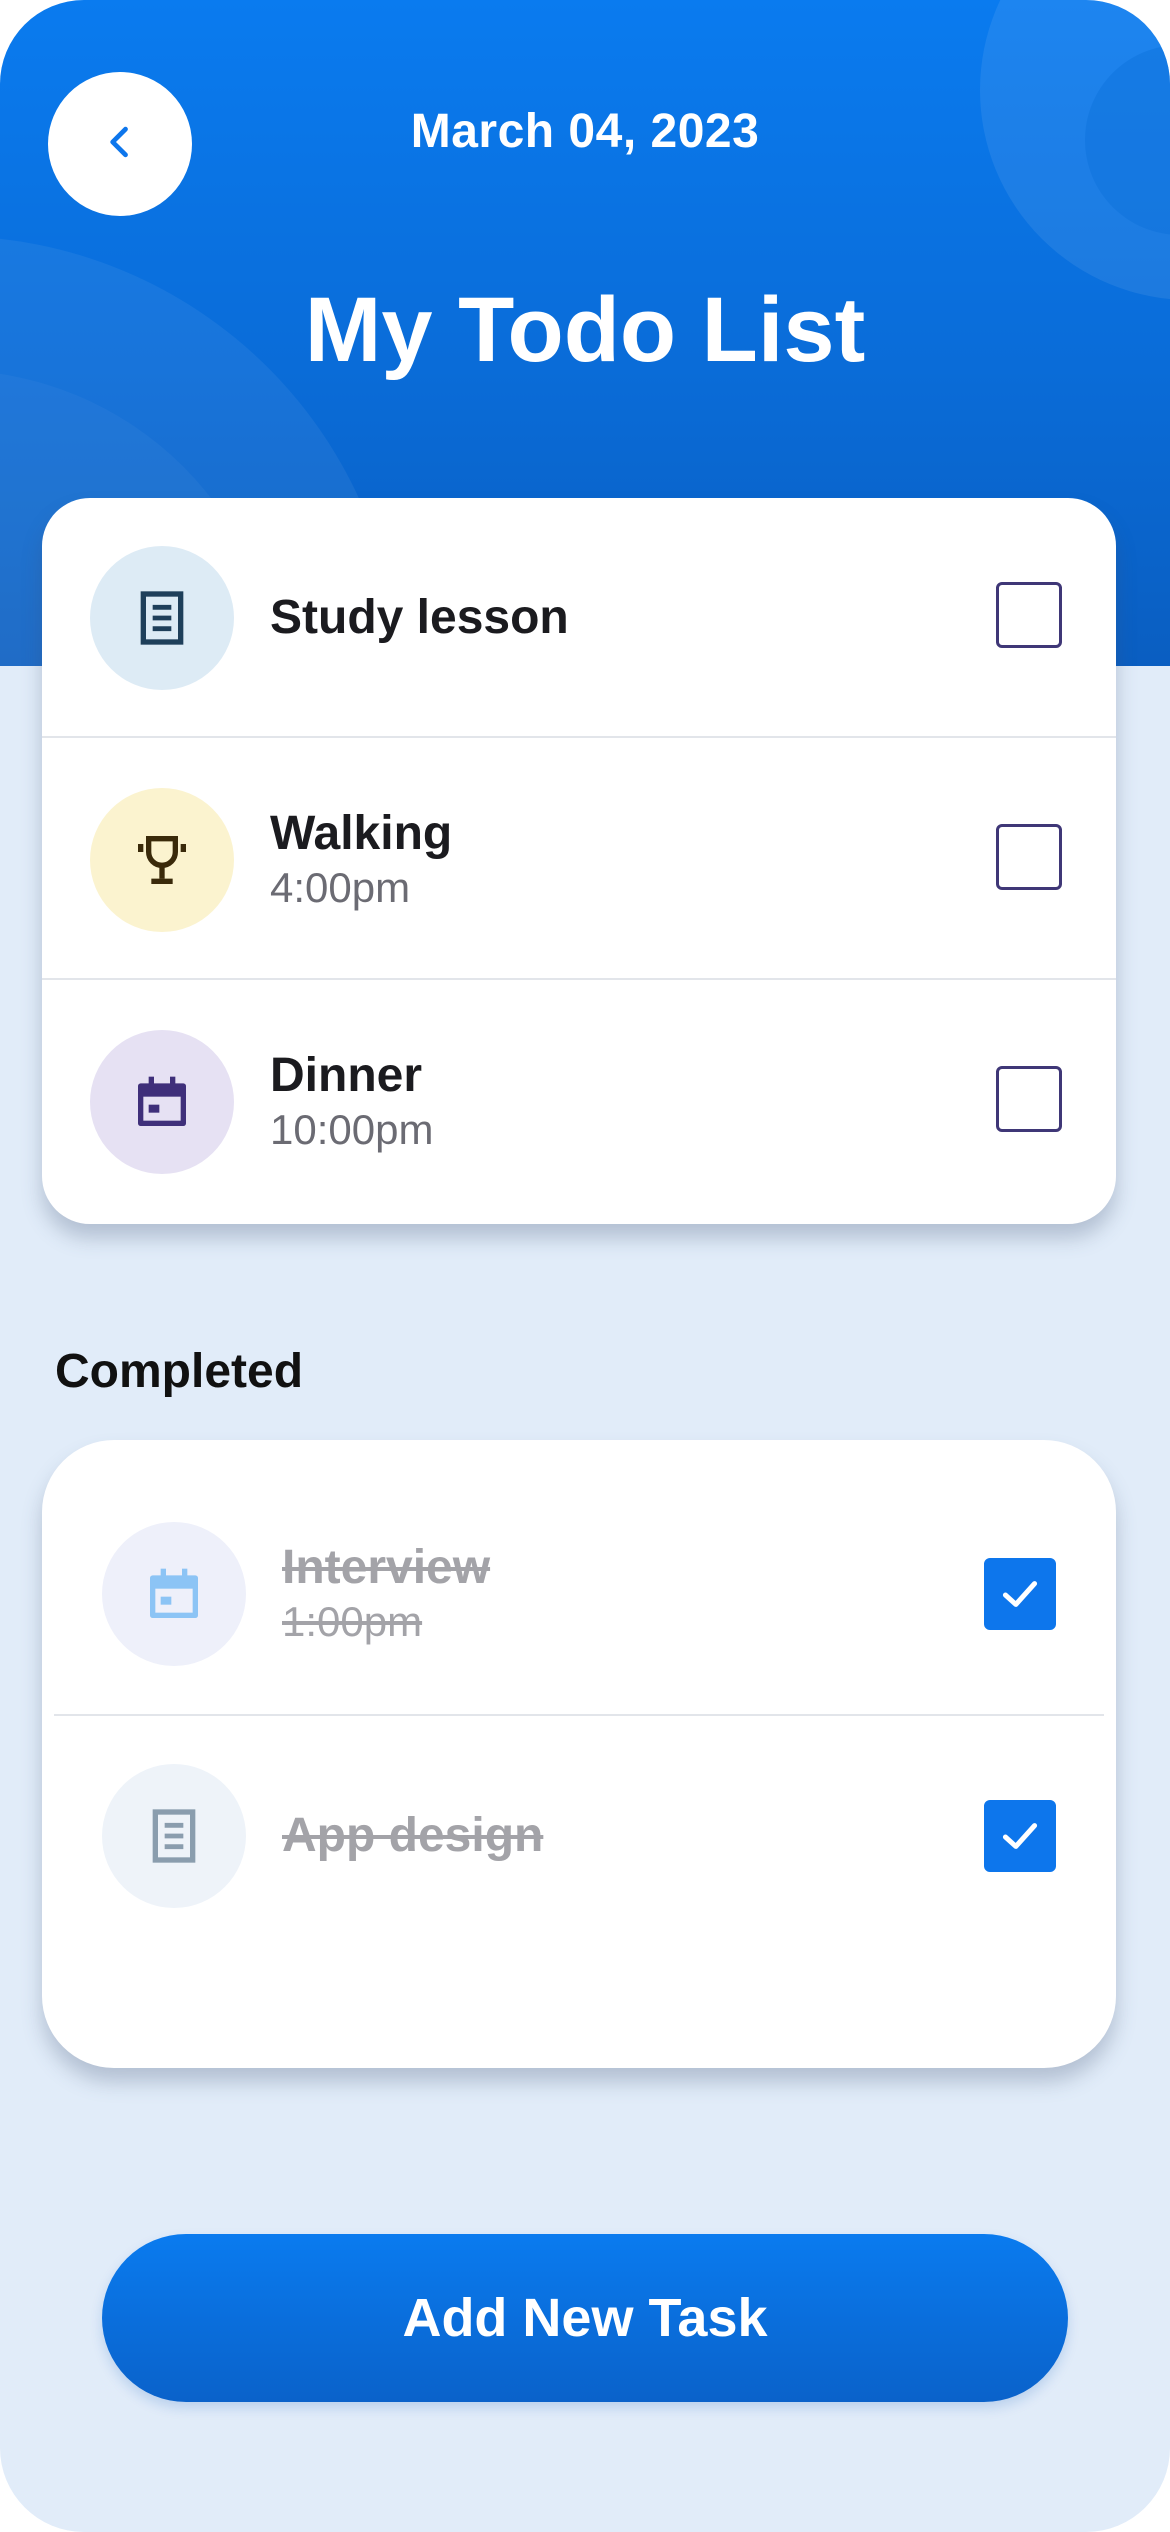 The height and width of the screenshot is (2532, 1170). Describe the element at coordinates (579, 618) in the screenshot. I see `task-row-study-lesson: Study lesson` at that location.